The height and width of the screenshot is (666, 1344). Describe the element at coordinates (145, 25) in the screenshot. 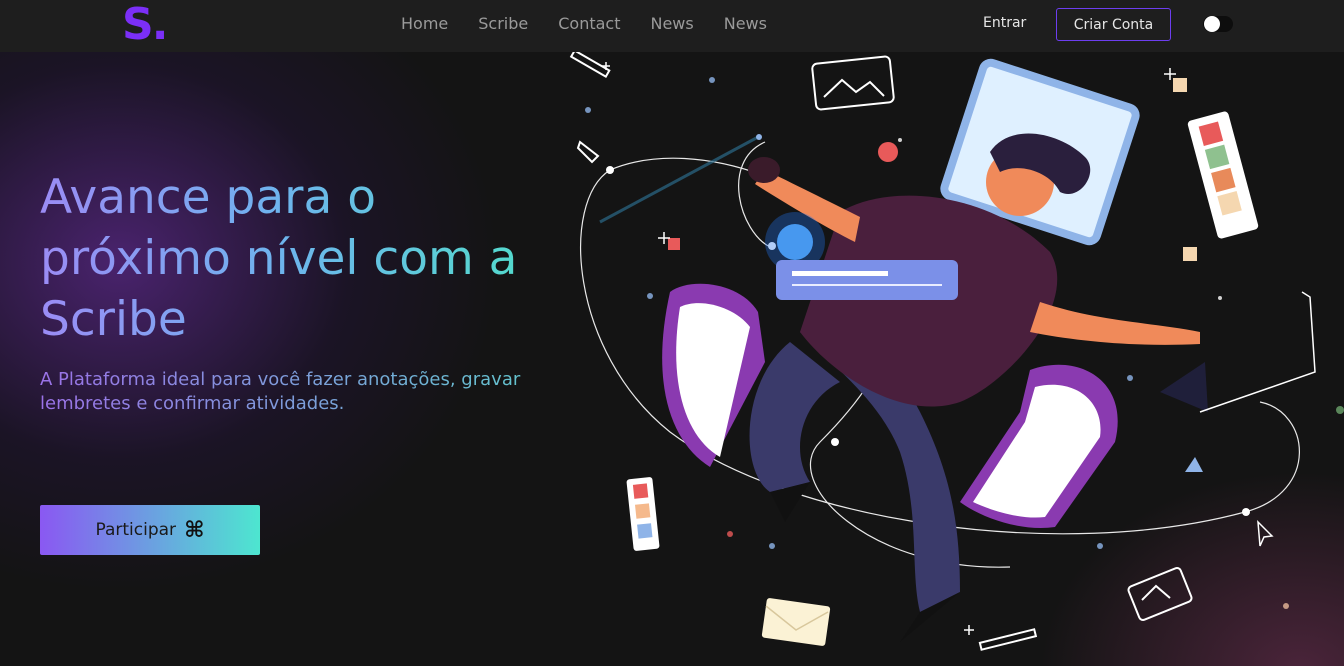

I see `scribe-logo: S.` at that location.